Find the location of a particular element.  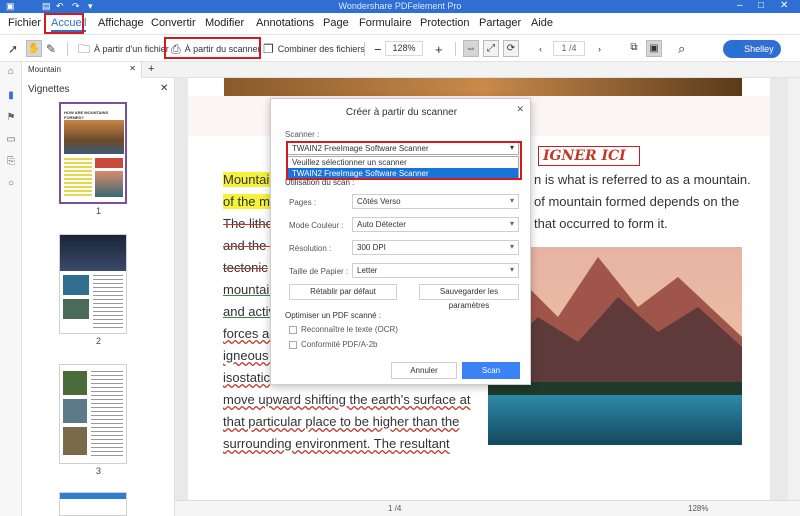

comment-icon: ▭ is located at coordinates (11, 140).